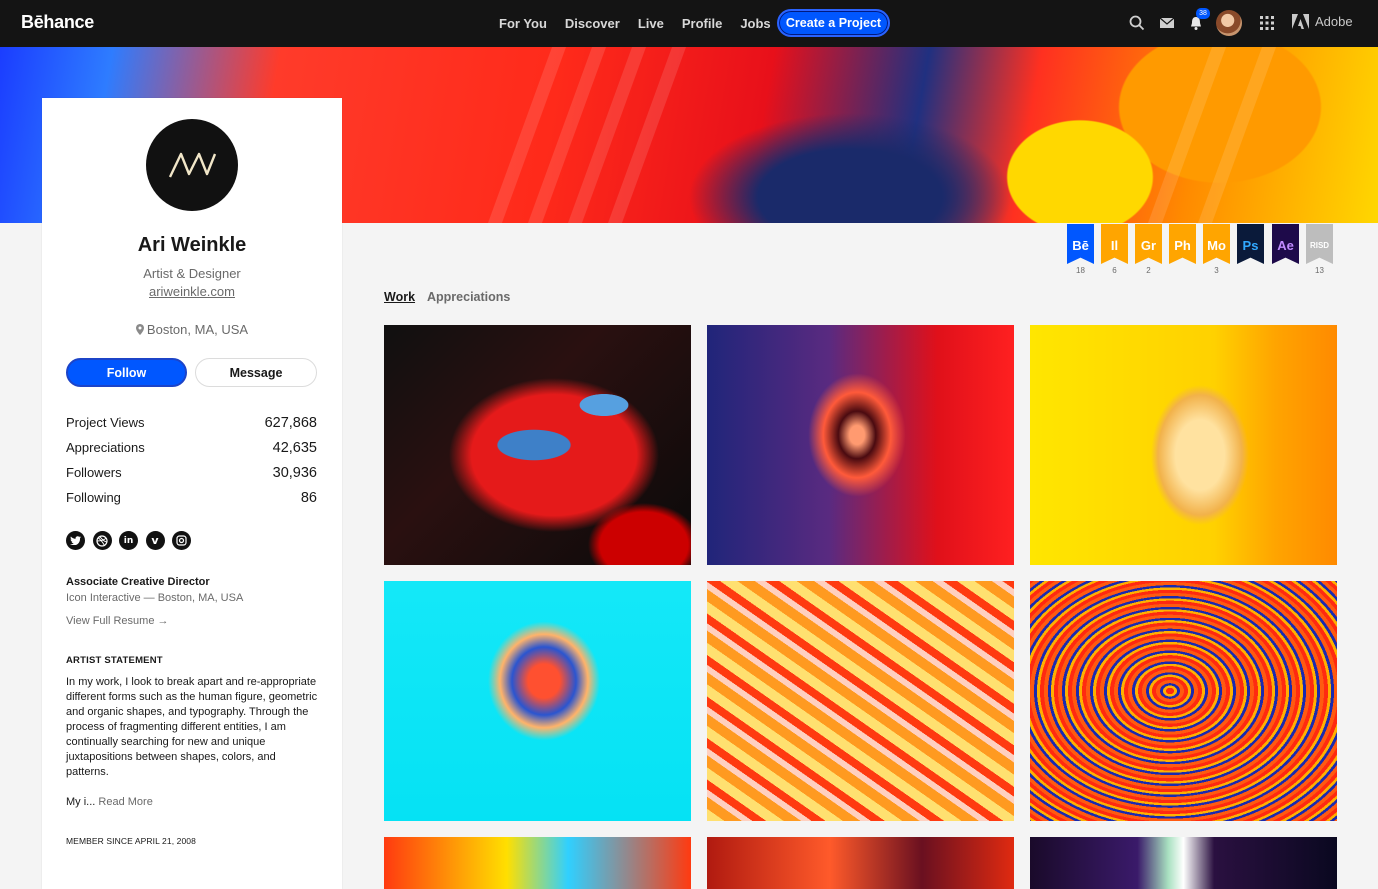  I want to click on aw-monogram-logo, so click(192, 165).